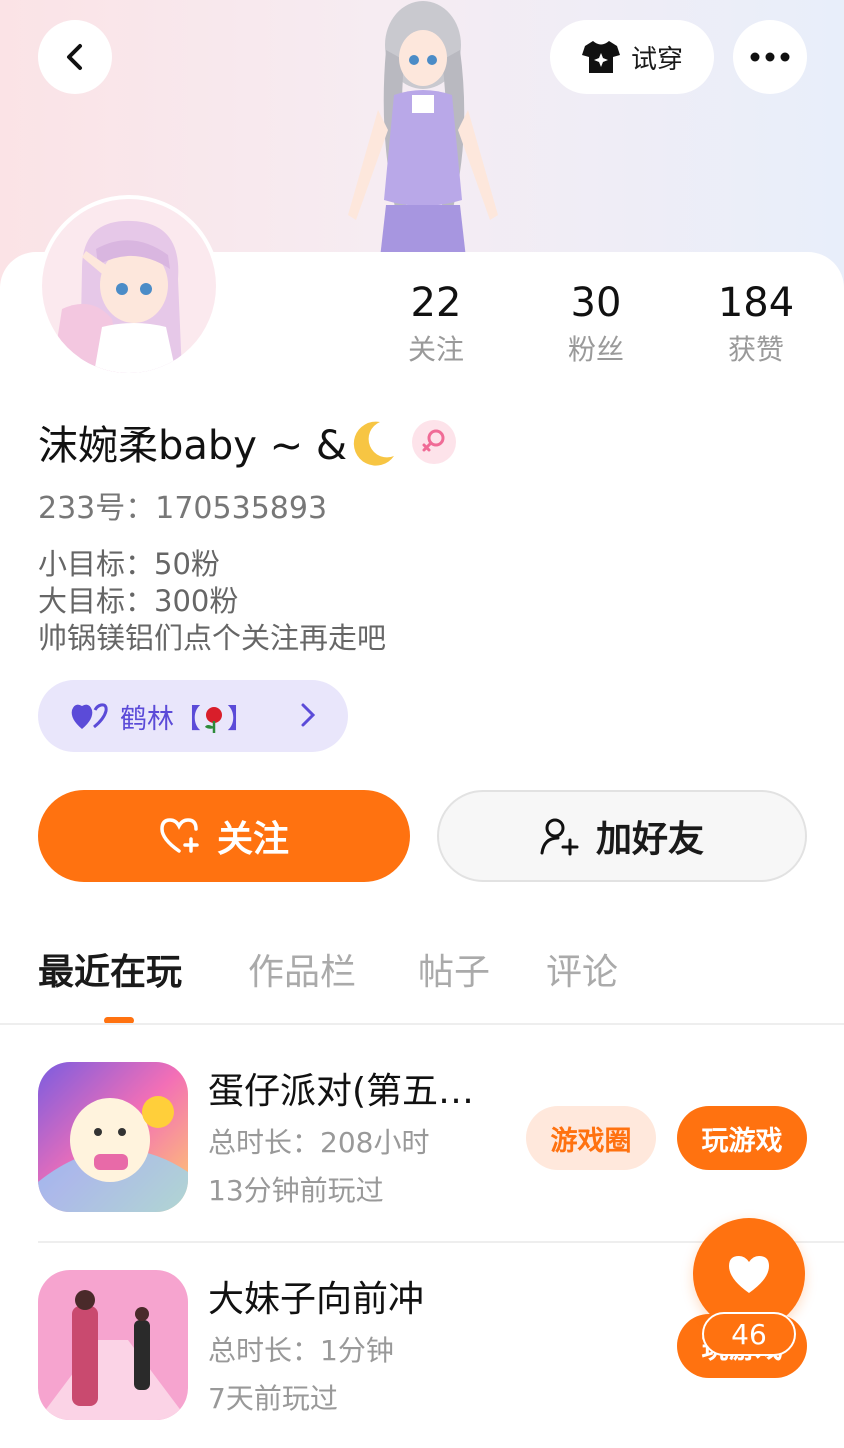  Describe the element at coordinates (302, 973) in the screenshot. I see `tab-works: 作品栏` at that location.